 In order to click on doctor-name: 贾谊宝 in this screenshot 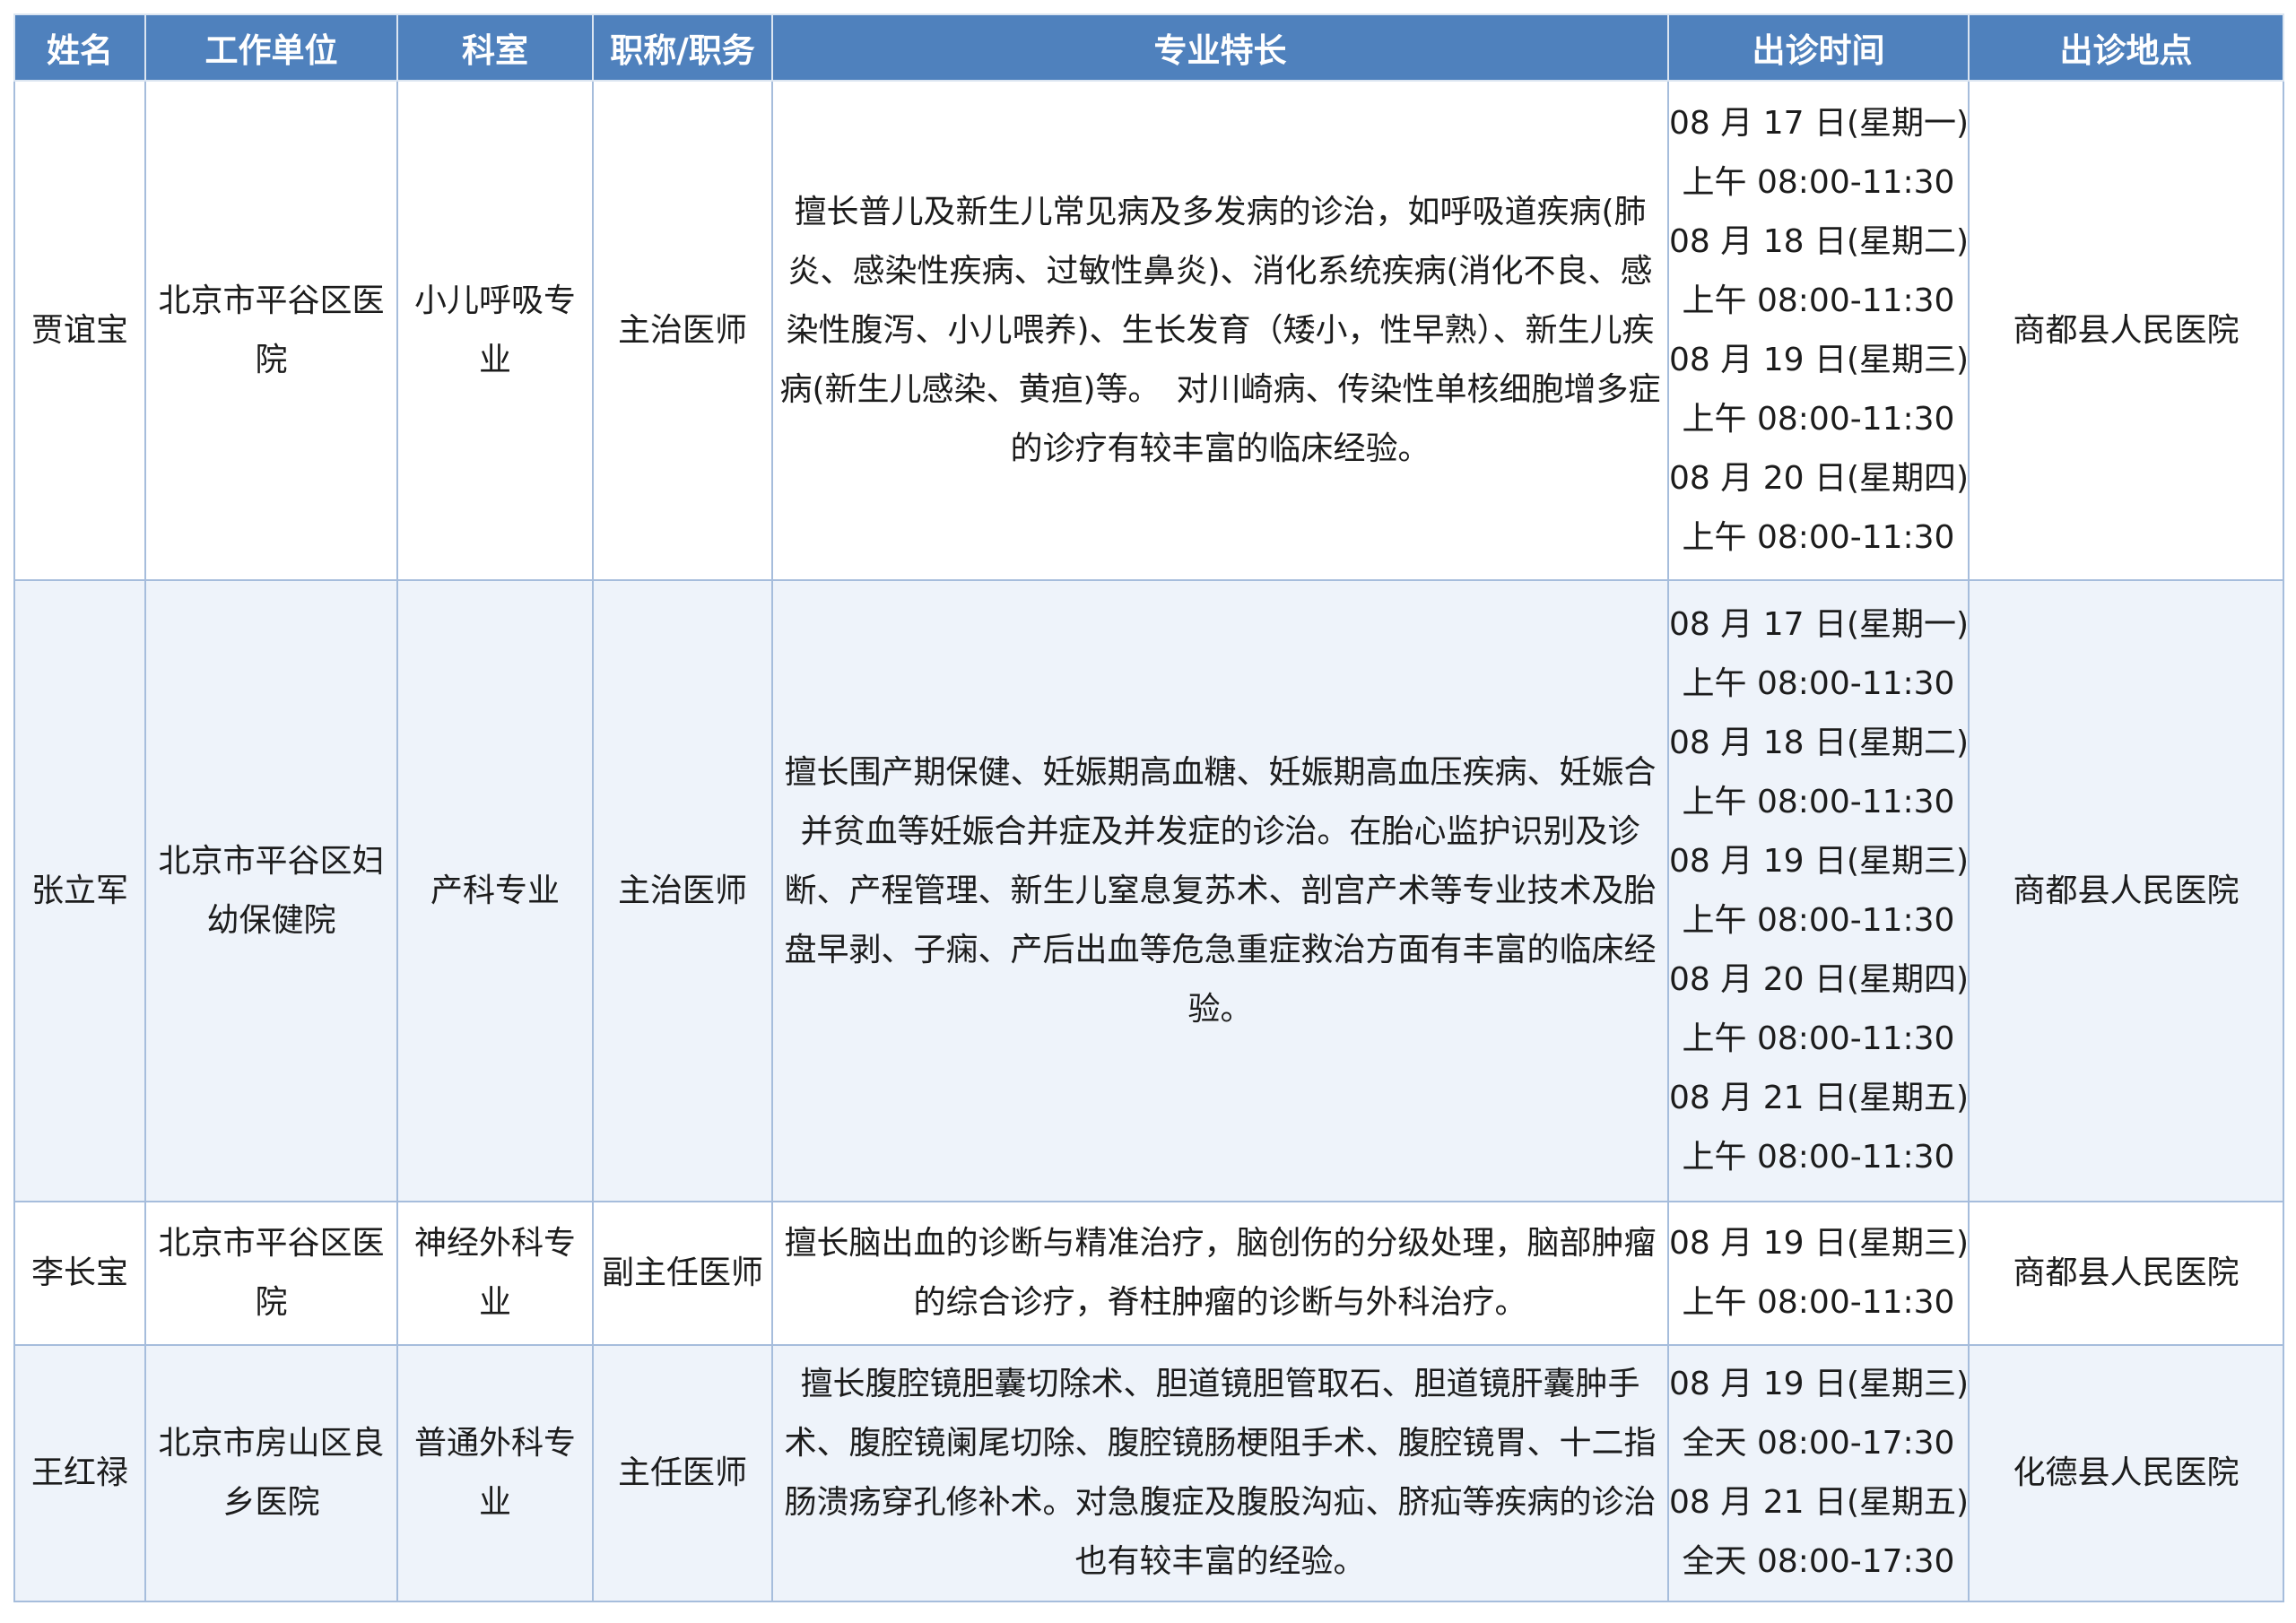, I will do `click(79, 330)`.